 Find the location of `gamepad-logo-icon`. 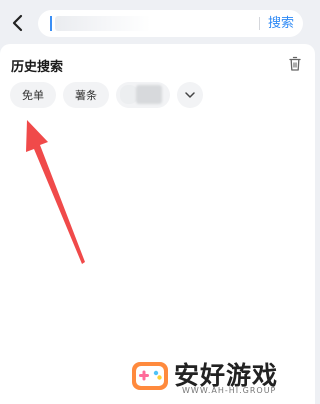

gamepad-logo-icon is located at coordinates (150, 376).